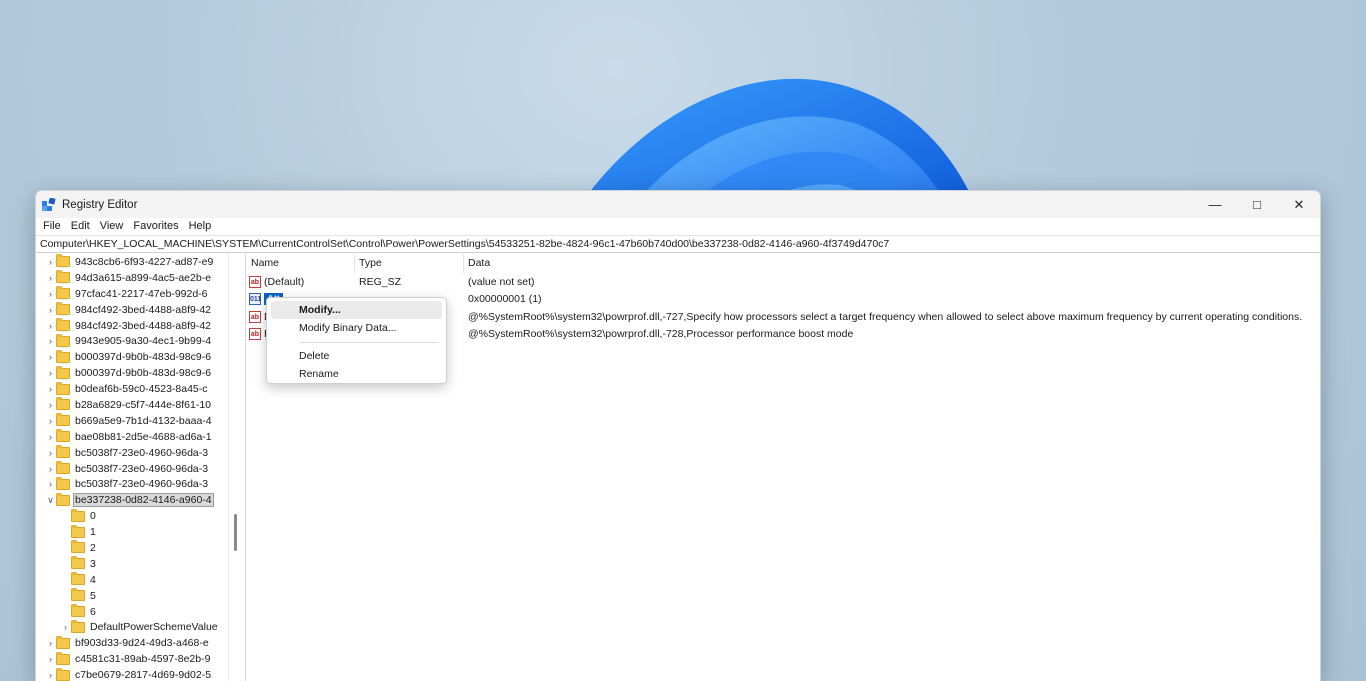  What do you see at coordinates (300, 263) in the screenshot?
I see `column-header-name: Name` at bounding box center [300, 263].